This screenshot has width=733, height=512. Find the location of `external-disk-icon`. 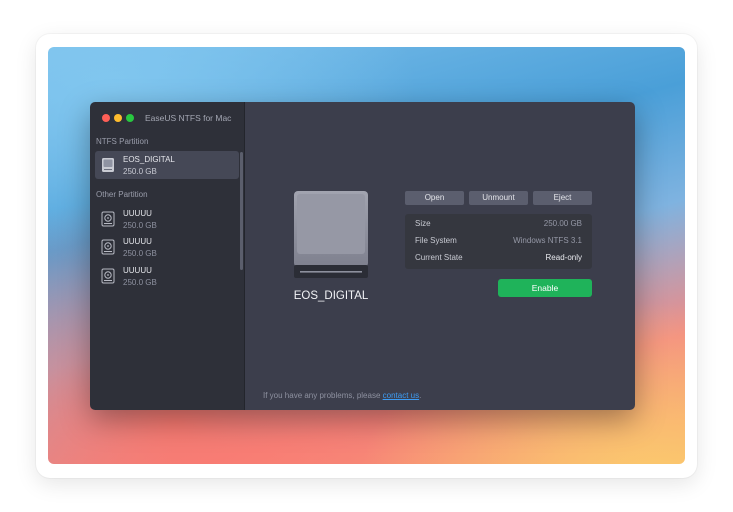

external-disk-icon is located at coordinates (331, 234).